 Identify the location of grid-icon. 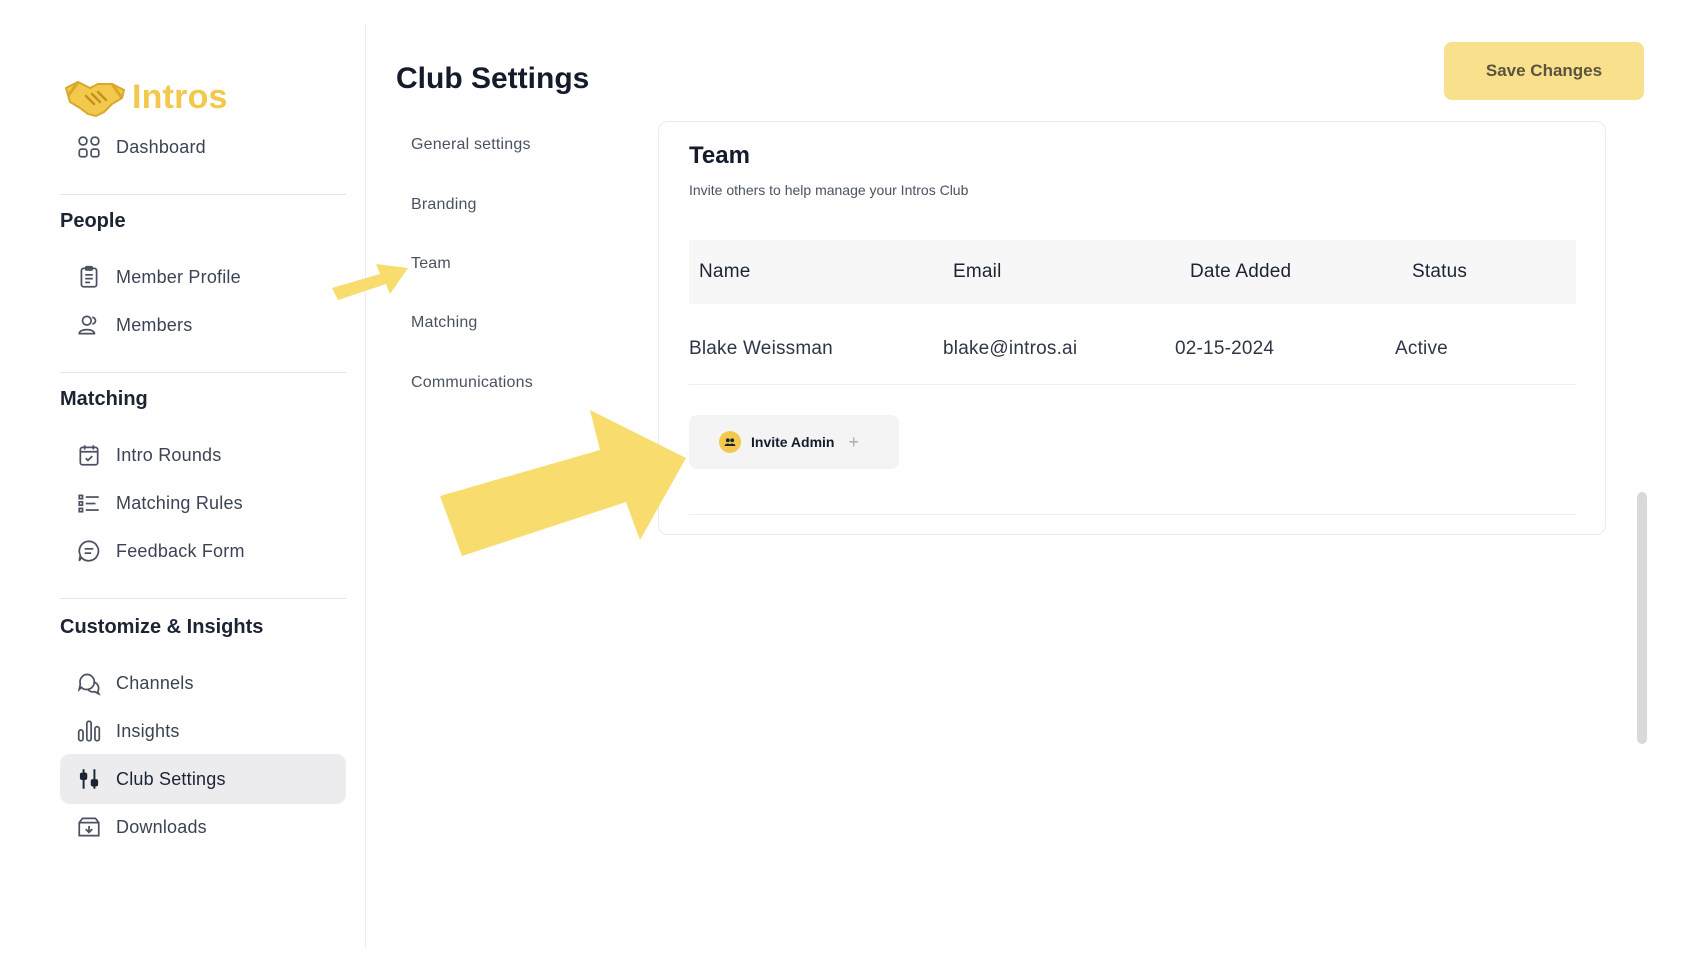
(89, 147).